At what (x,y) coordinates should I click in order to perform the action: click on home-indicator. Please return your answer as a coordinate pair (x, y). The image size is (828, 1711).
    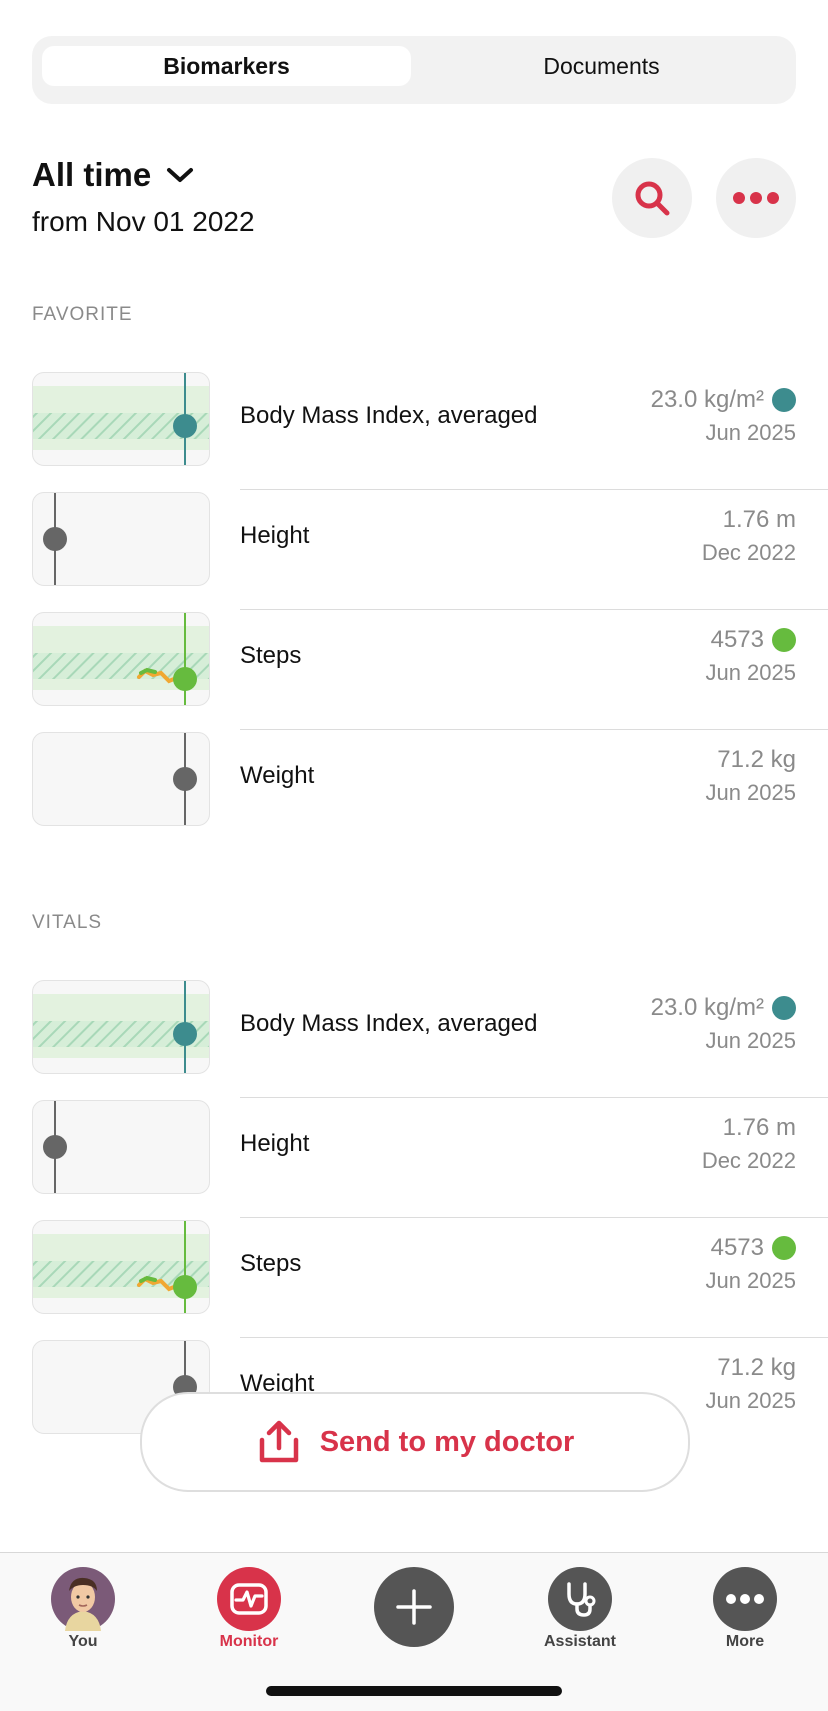
    Looking at the image, I should click on (414, 1691).